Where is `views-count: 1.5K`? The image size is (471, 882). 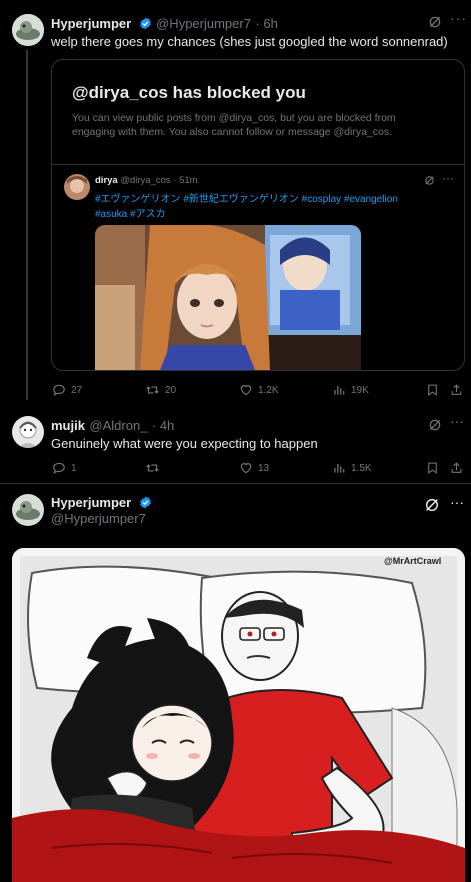
views-count: 1.5K is located at coordinates (361, 468).